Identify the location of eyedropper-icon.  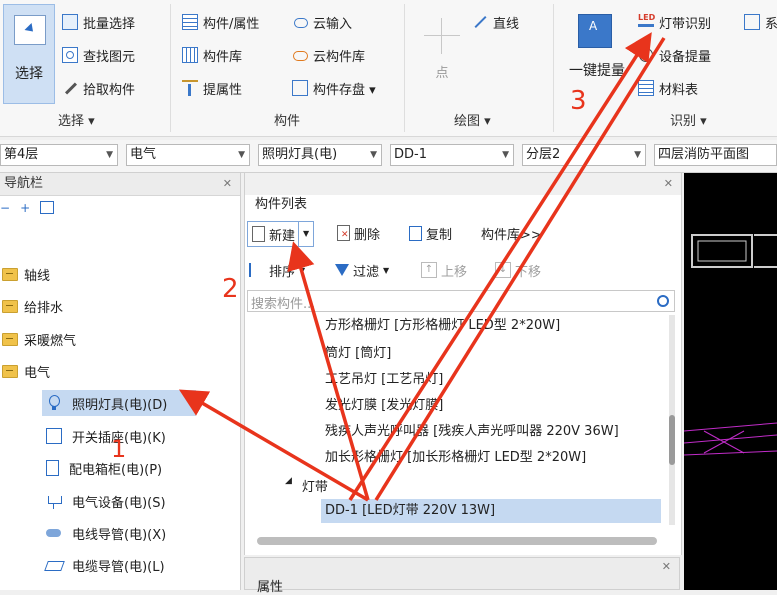
(70, 88).